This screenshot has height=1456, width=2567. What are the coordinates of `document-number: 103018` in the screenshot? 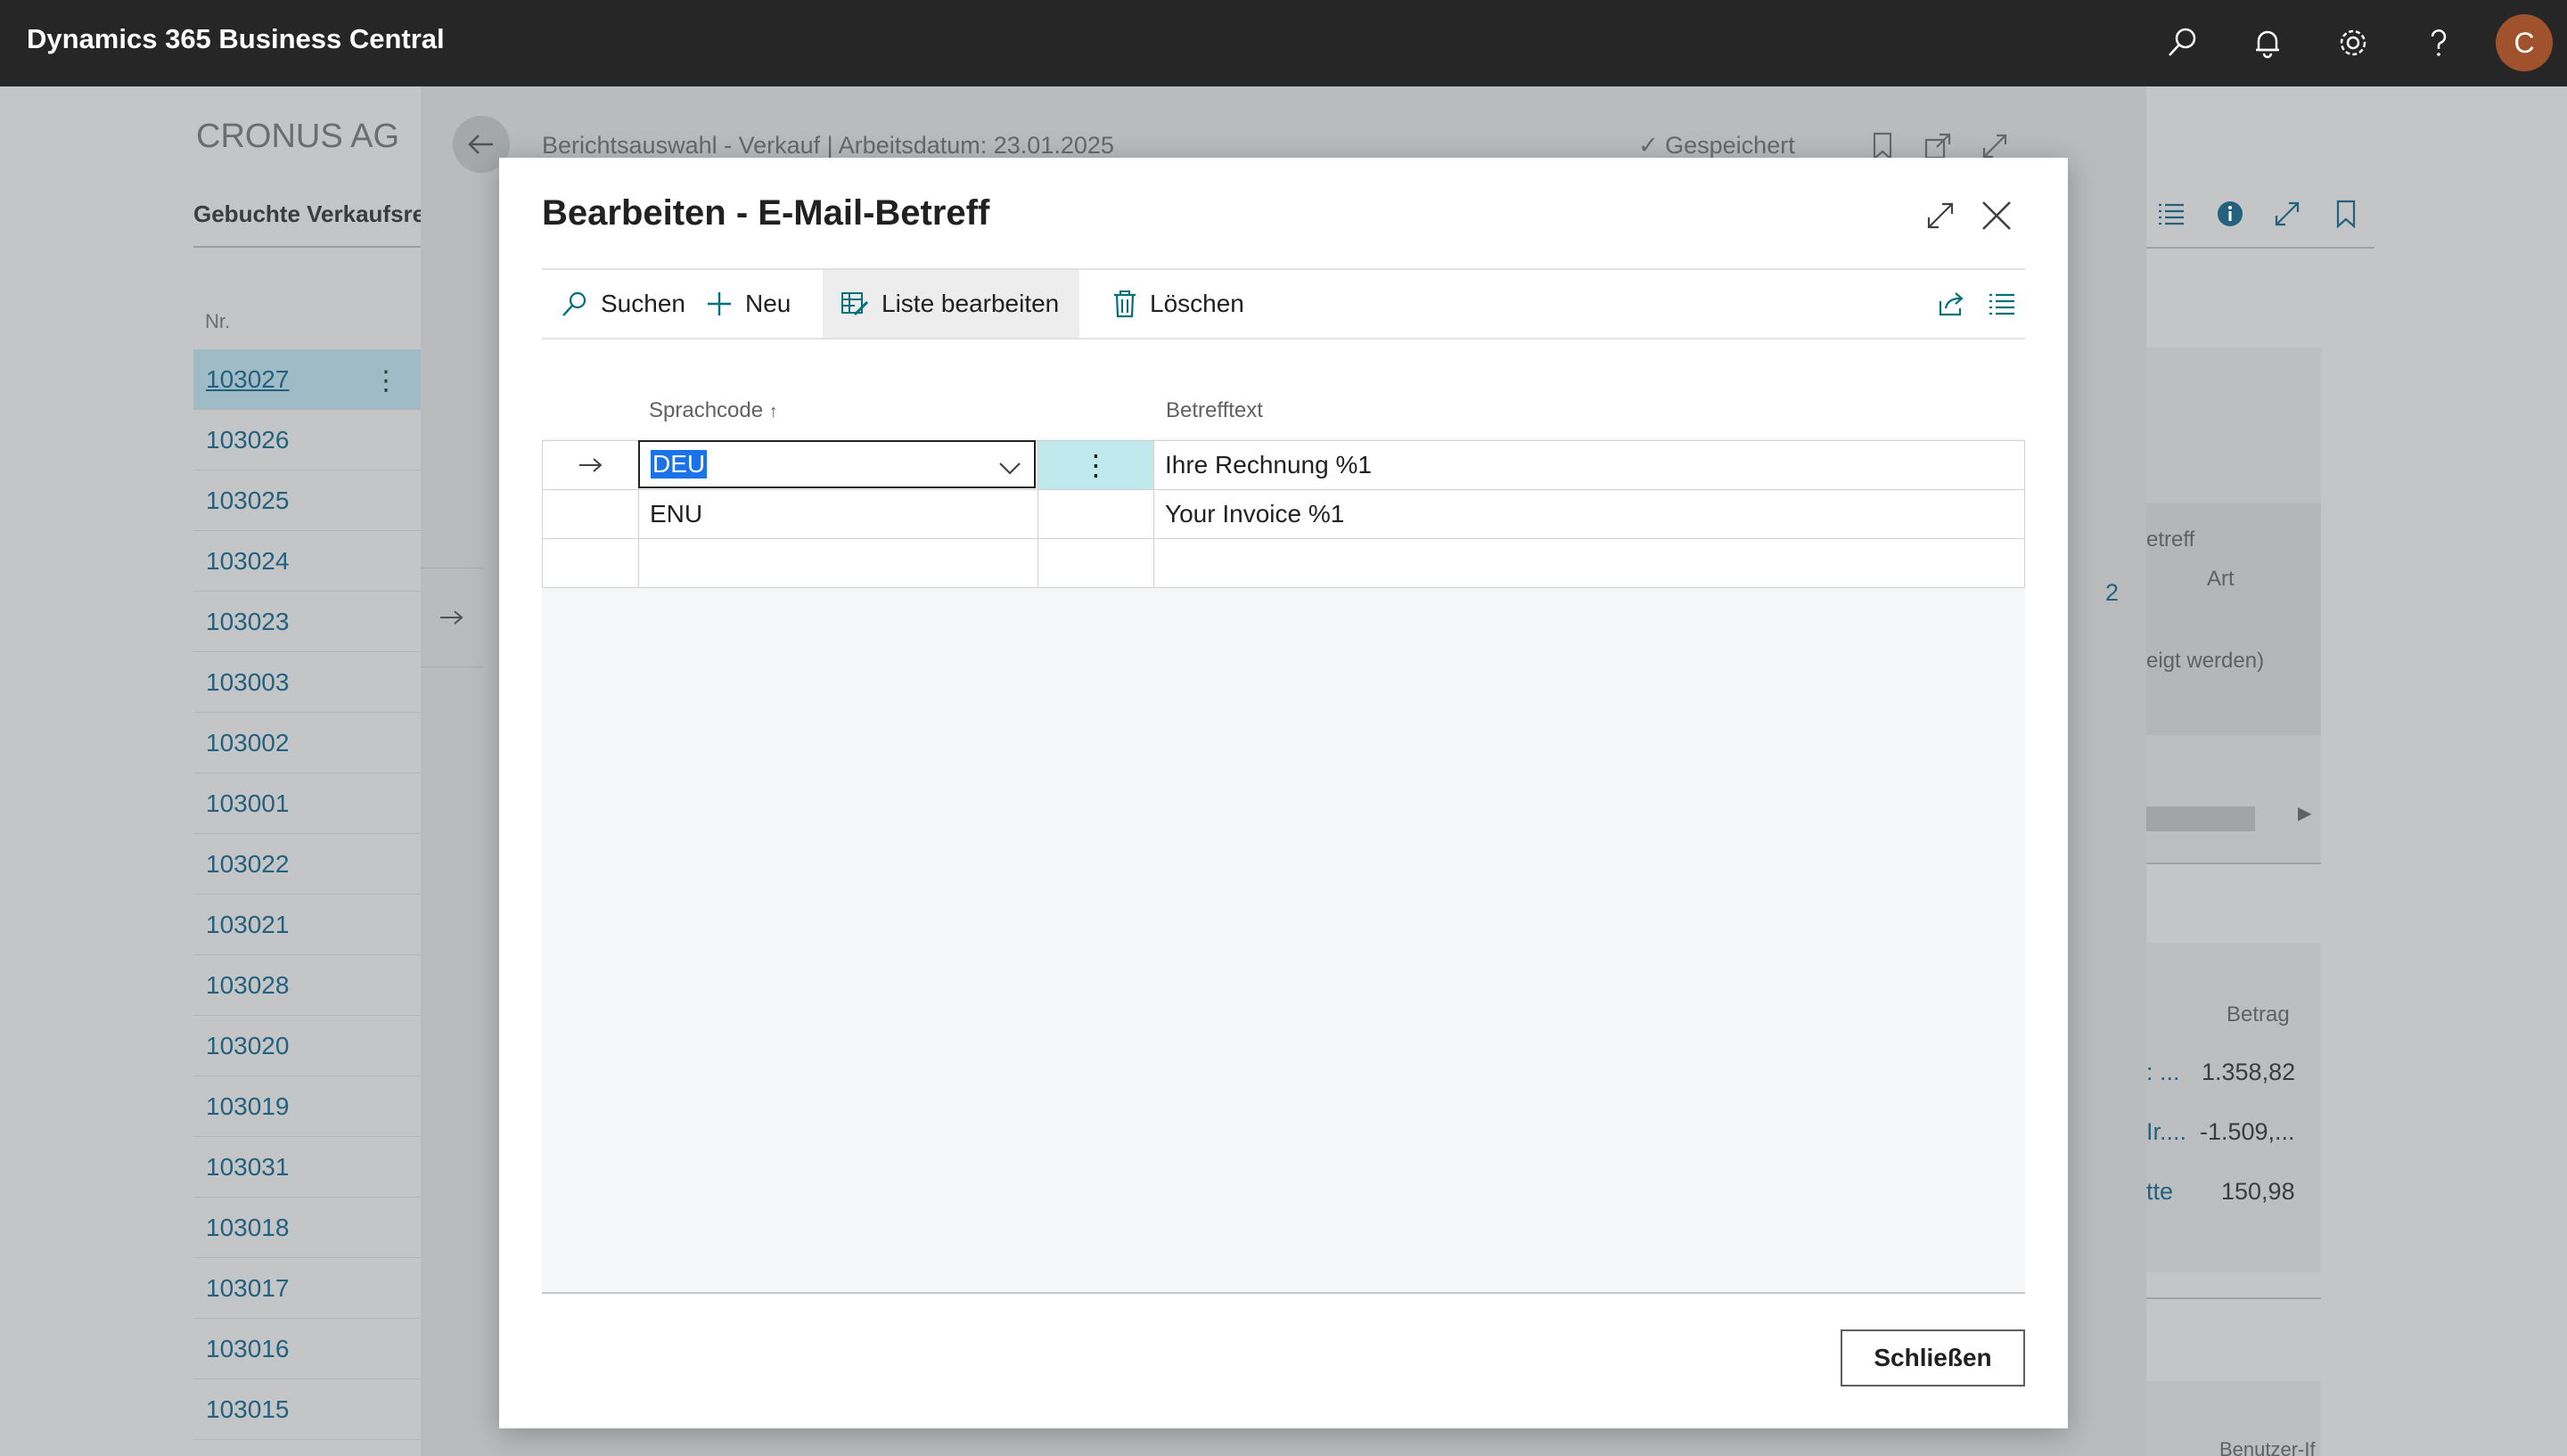 It's located at (247, 1228).